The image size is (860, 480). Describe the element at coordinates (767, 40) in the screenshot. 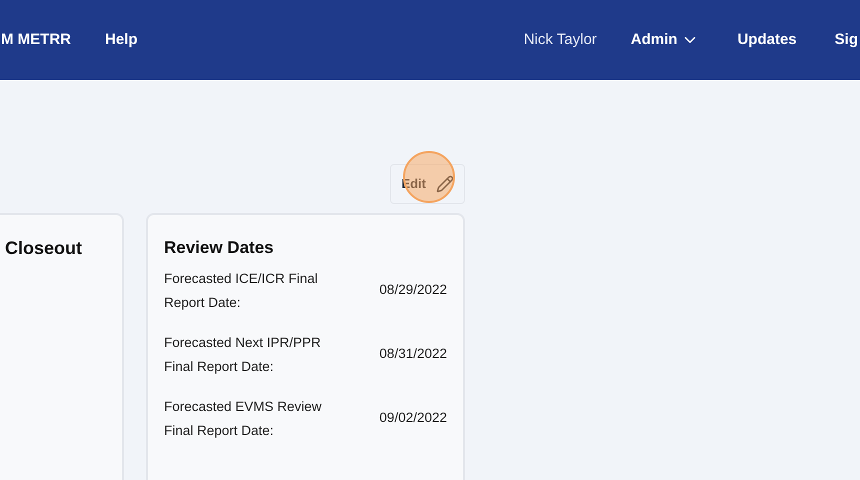

I see `nav-link: Updates` at that location.